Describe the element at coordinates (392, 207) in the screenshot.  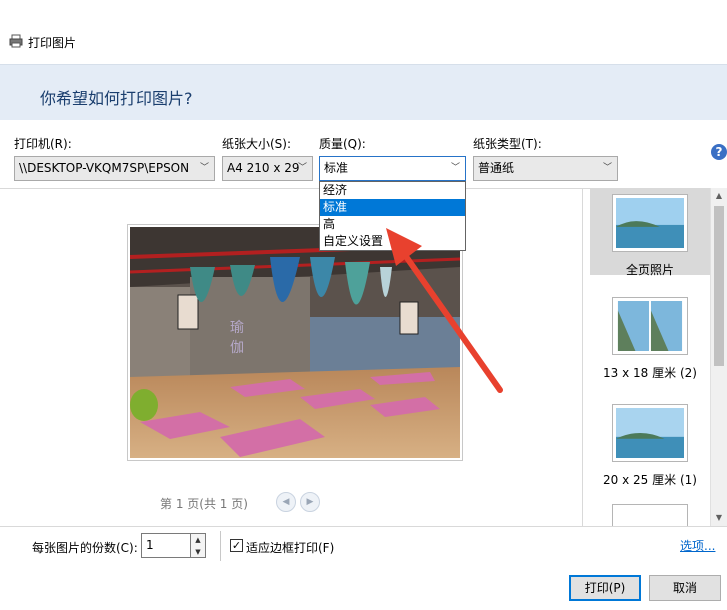
I see `quality-option-standard: 标准` at that location.